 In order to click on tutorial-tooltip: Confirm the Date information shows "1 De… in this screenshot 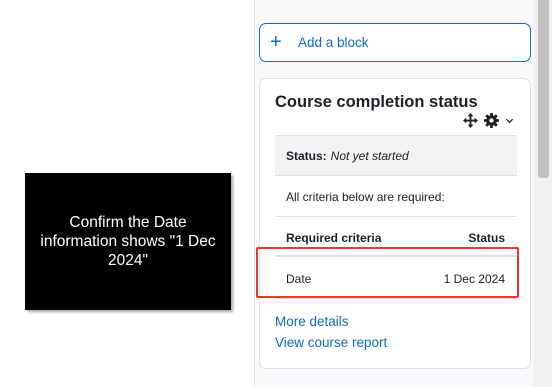, I will do `click(128, 241)`.